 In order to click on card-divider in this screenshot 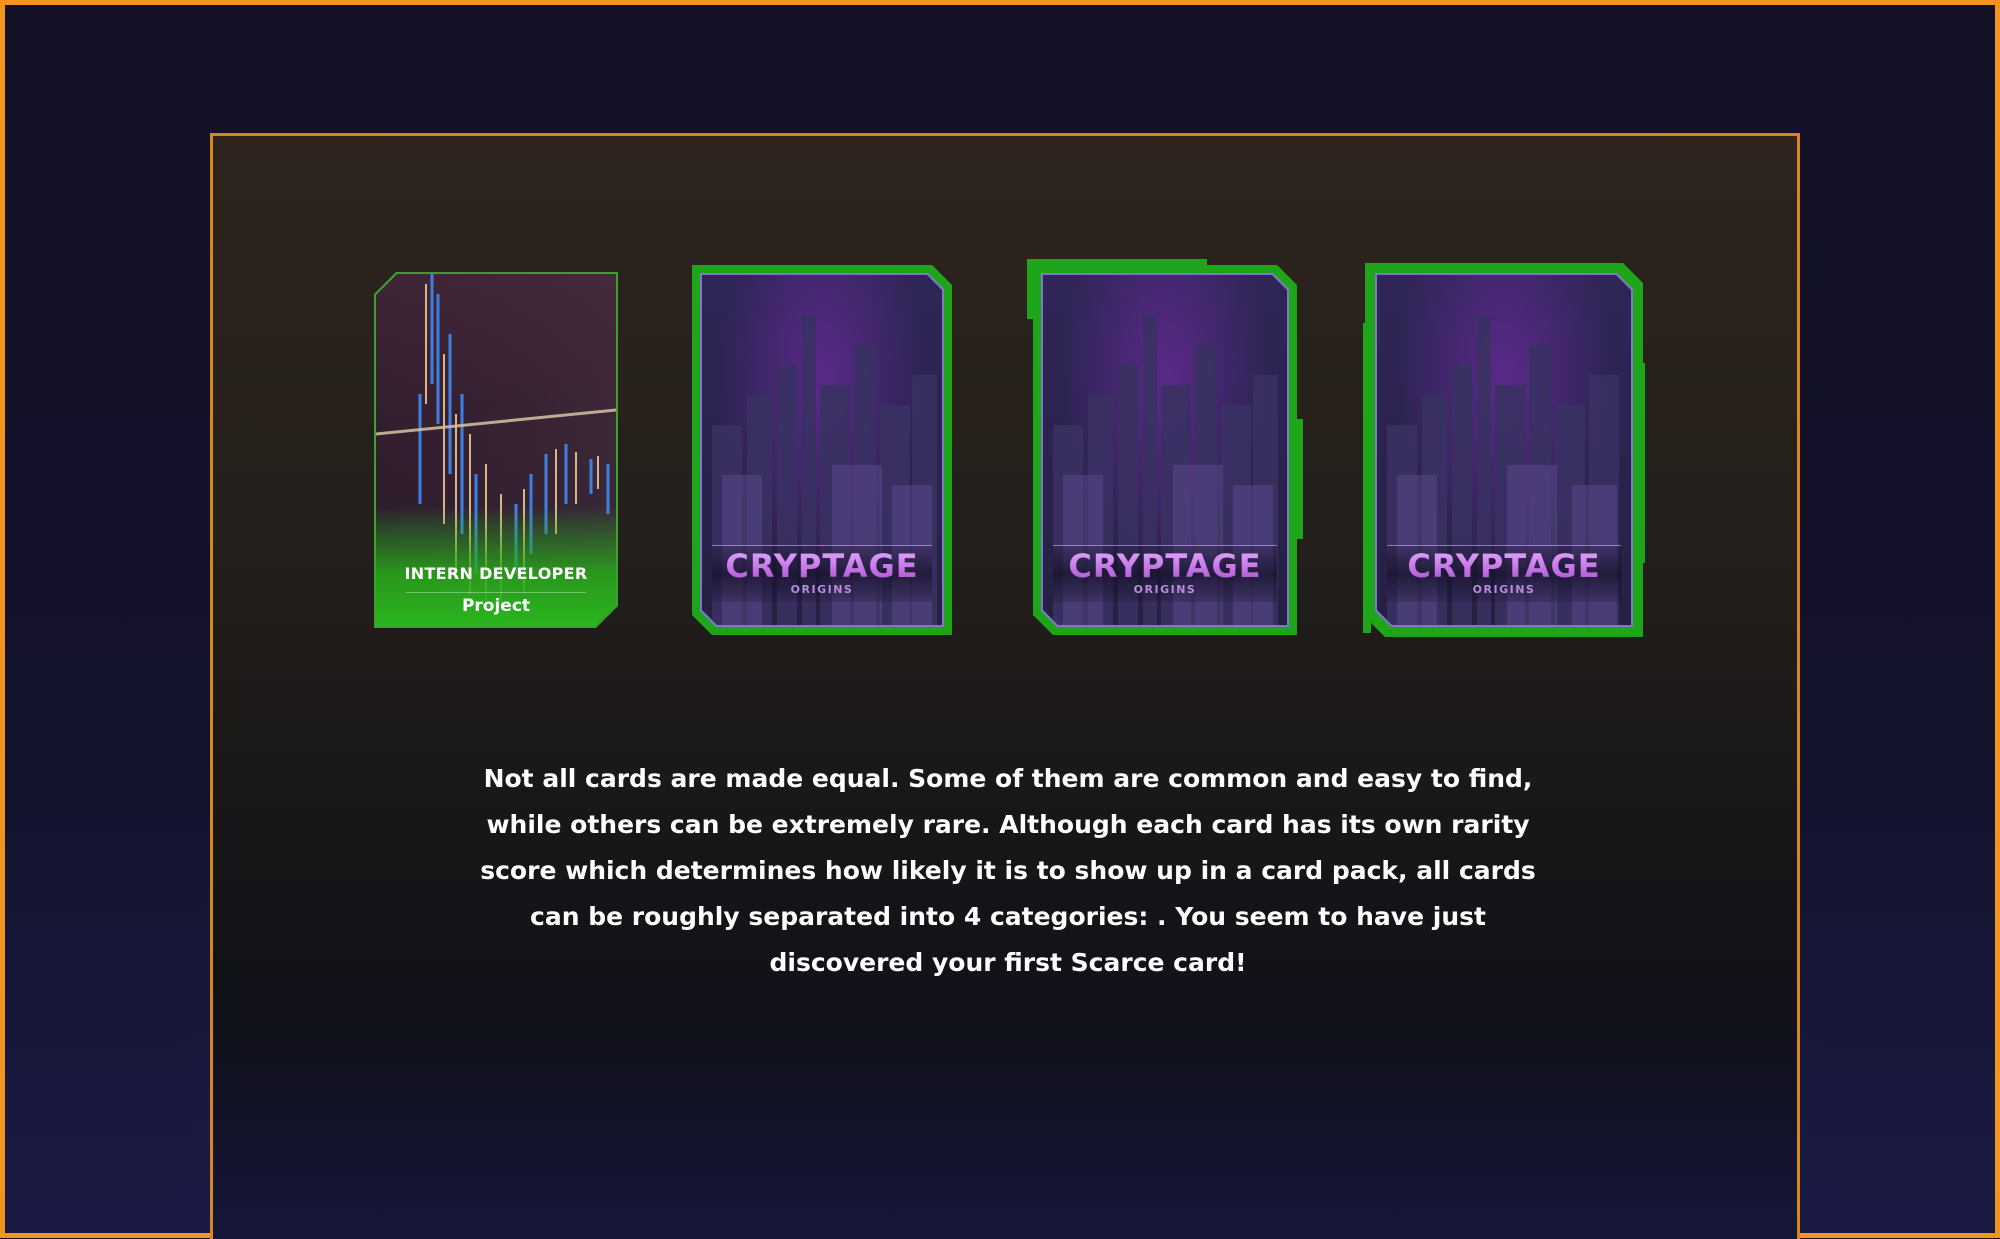, I will do `click(496, 592)`.